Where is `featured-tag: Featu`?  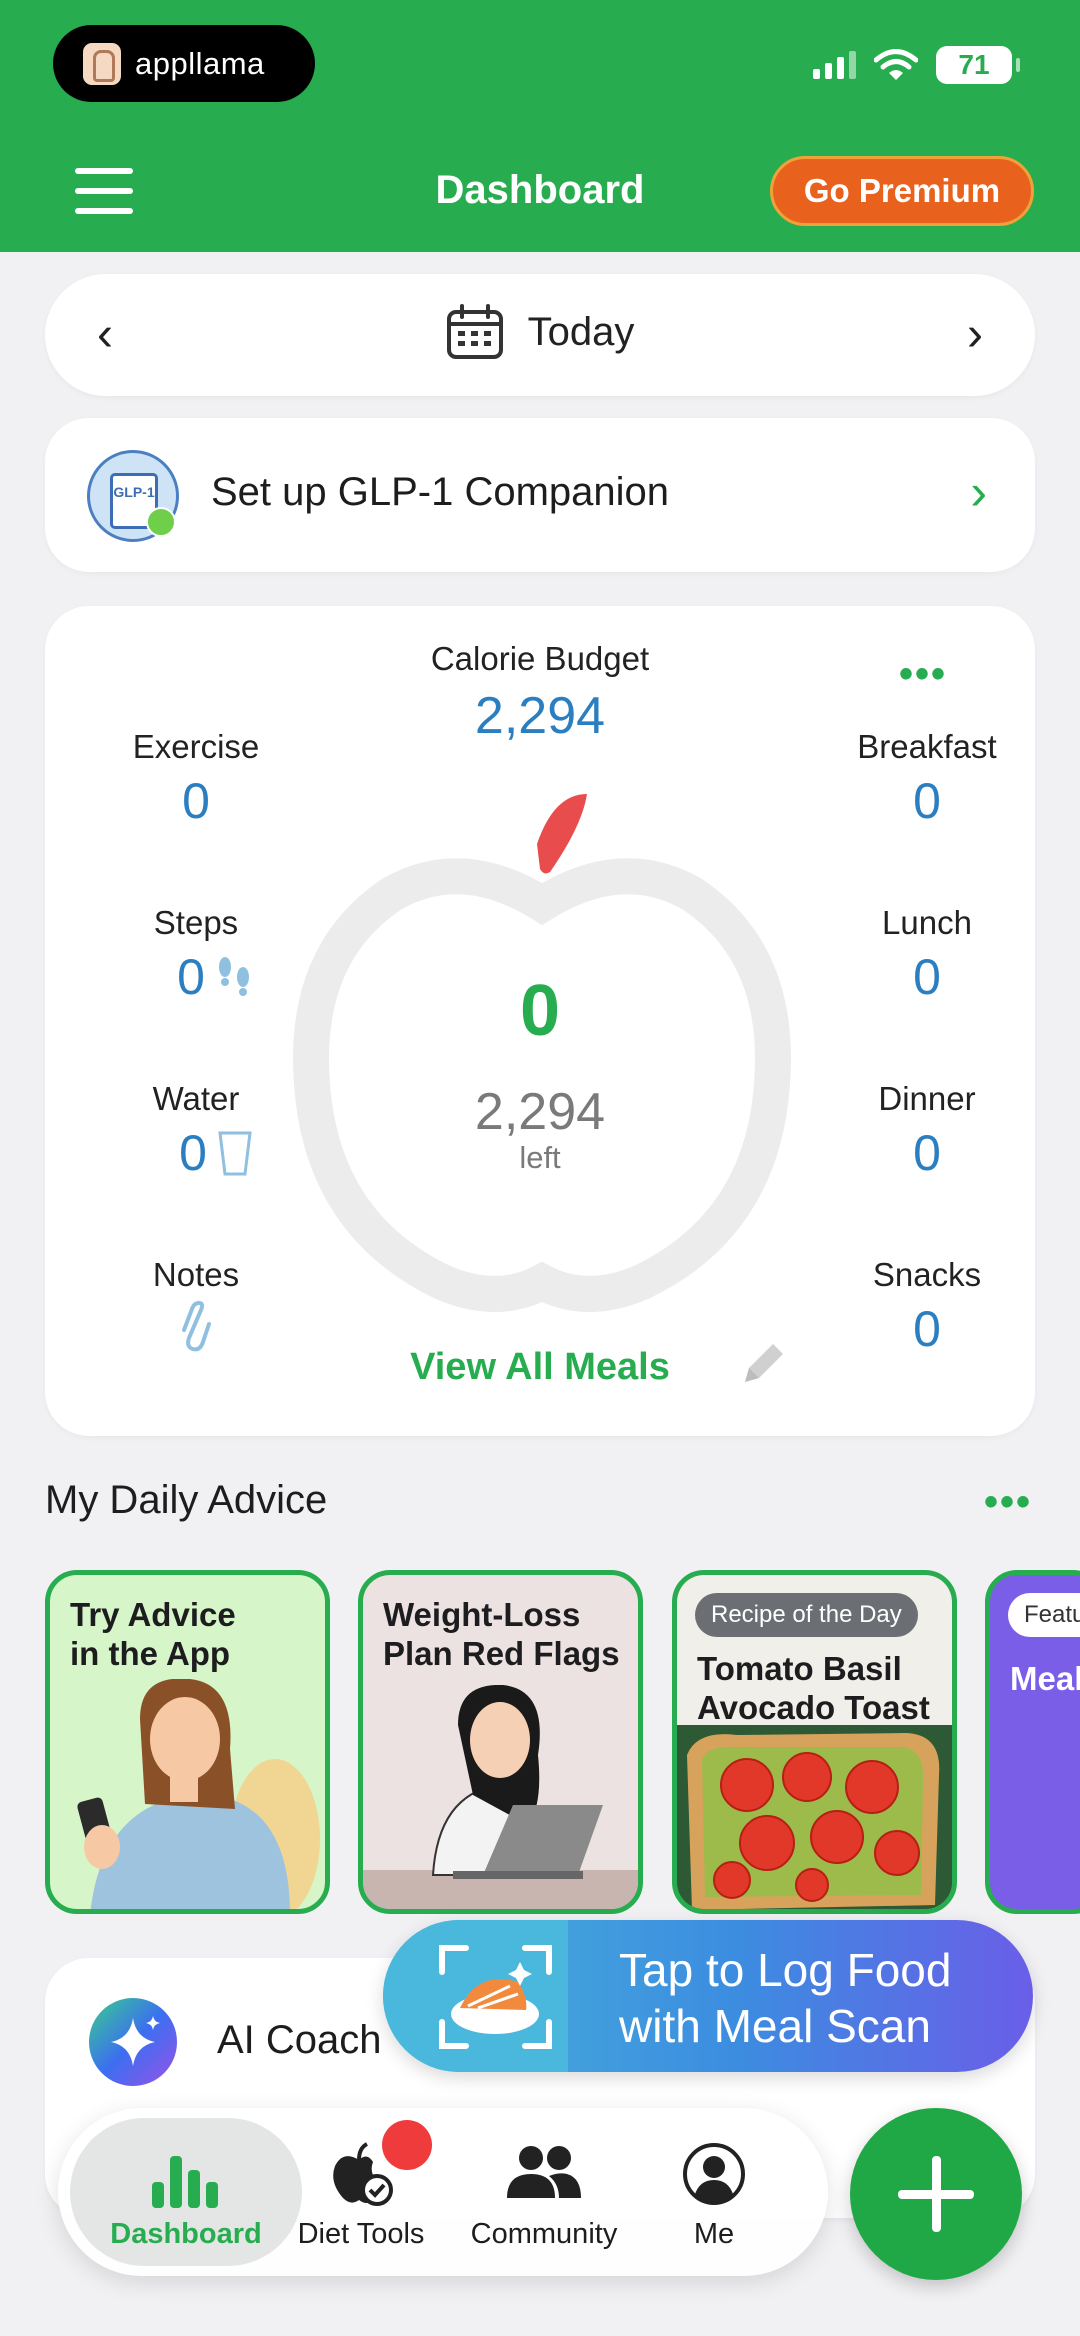 featured-tag: Featu is located at coordinates (1044, 1615).